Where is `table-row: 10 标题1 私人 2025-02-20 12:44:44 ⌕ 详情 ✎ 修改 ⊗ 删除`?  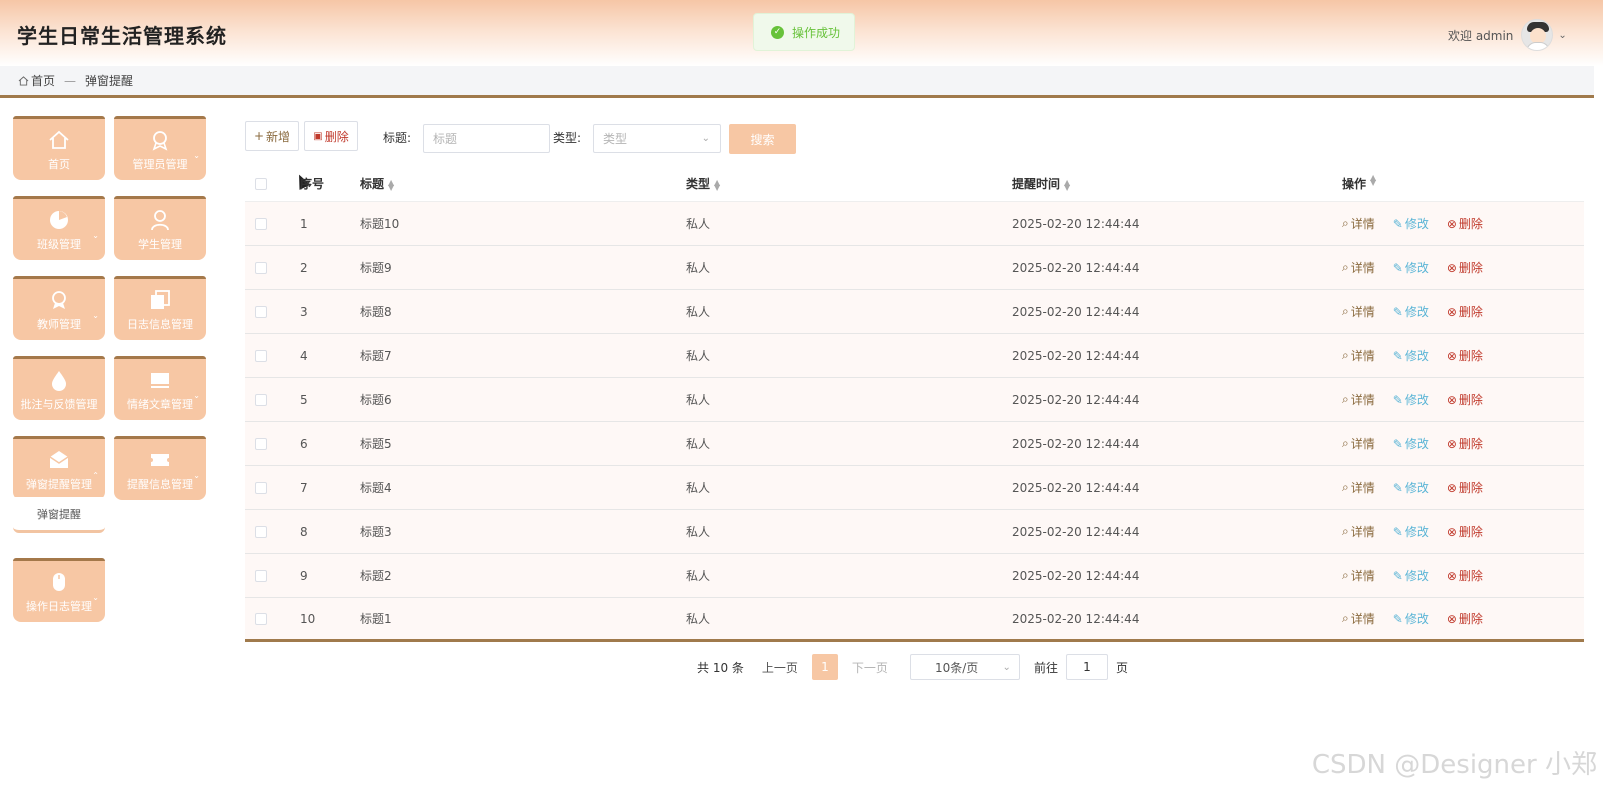
table-row: 10 标题1 私人 2025-02-20 12:44:44 ⌕ 详情 ✎ 修改 ⊗ 删除 is located at coordinates (914, 620).